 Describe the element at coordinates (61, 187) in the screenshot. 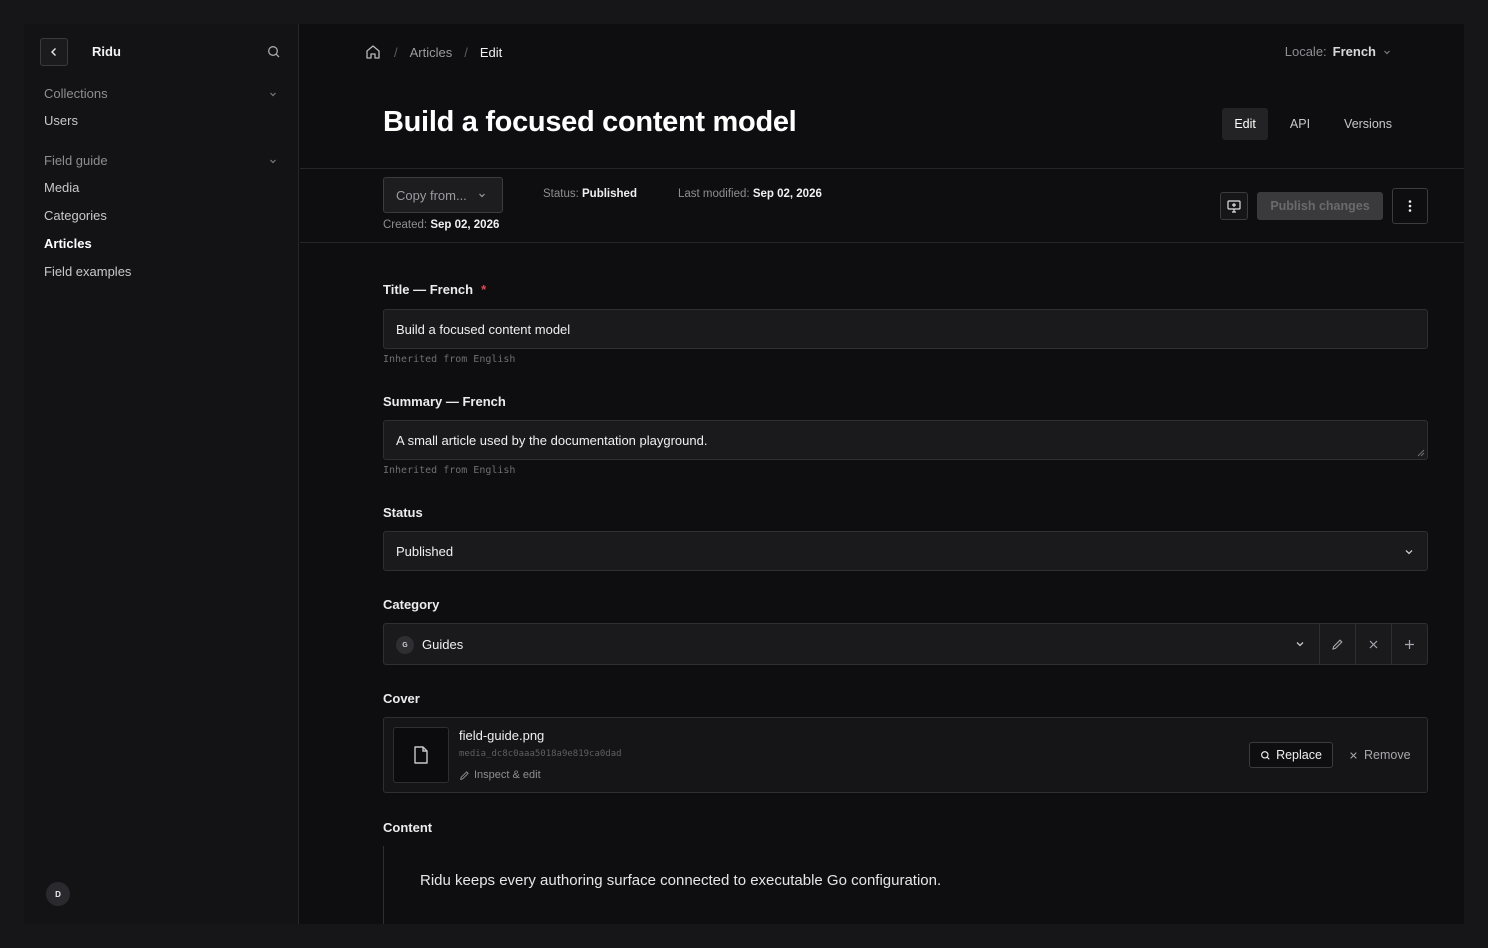

I see `sidebar-item-media: Media` at that location.